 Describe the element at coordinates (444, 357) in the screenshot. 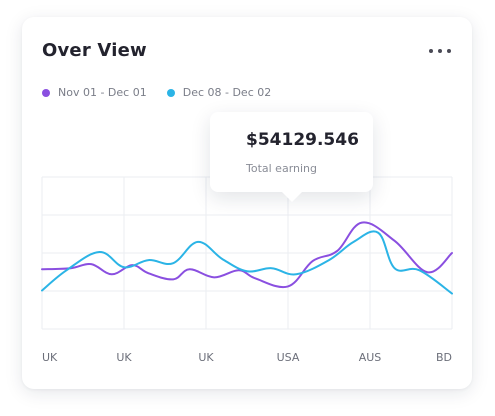

I see `x-tick-label: BD` at that location.